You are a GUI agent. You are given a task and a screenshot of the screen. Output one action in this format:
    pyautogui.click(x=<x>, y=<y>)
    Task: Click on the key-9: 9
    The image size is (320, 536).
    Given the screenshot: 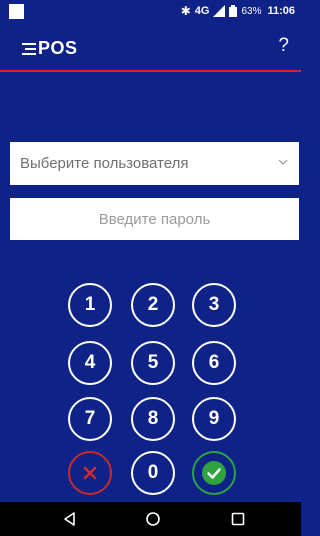 What is the action you would take?
    pyautogui.click(x=214, y=419)
    